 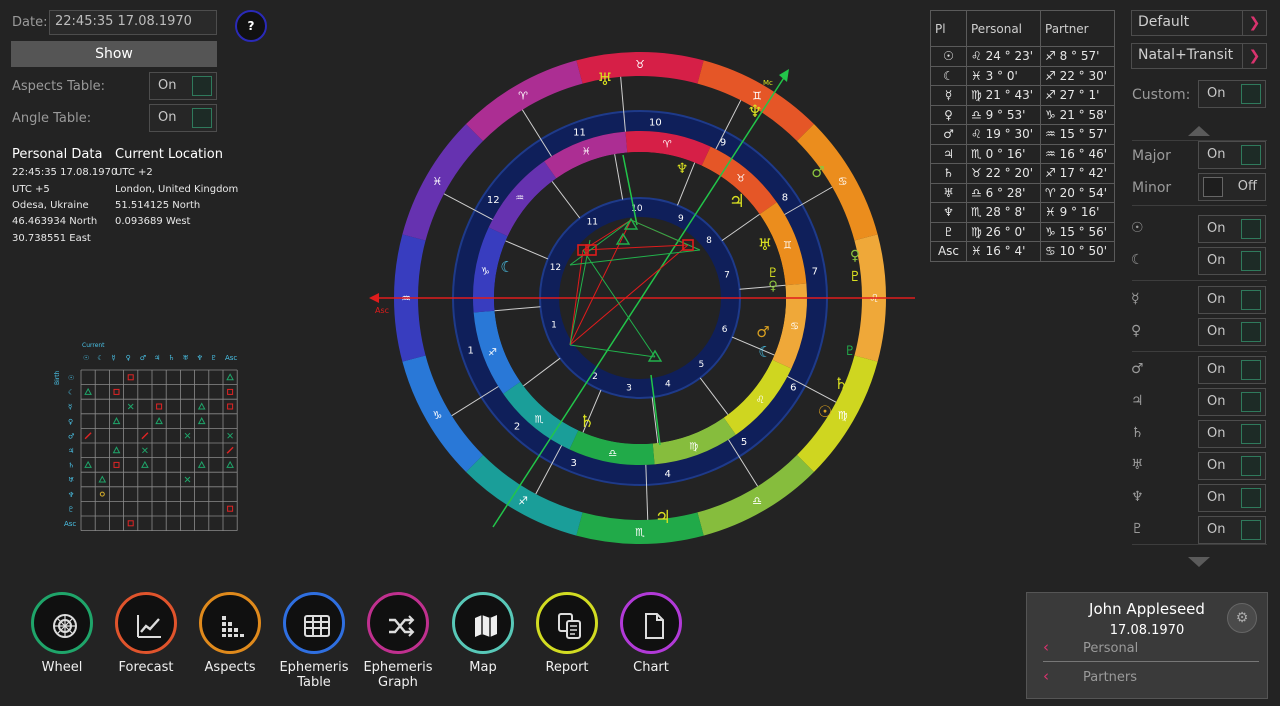 I want to click on minor-toggle: Off, so click(x=1232, y=187).